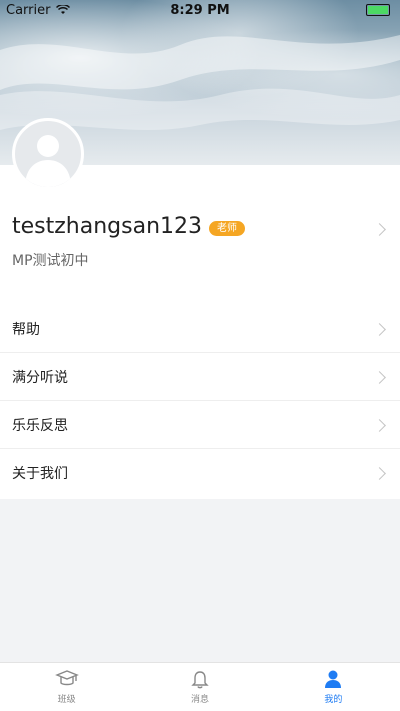 The width and height of the screenshot is (400, 711). Describe the element at coordinates (200, 329) in the screenshot. I see `menu-item-help: 帮助` at that location.